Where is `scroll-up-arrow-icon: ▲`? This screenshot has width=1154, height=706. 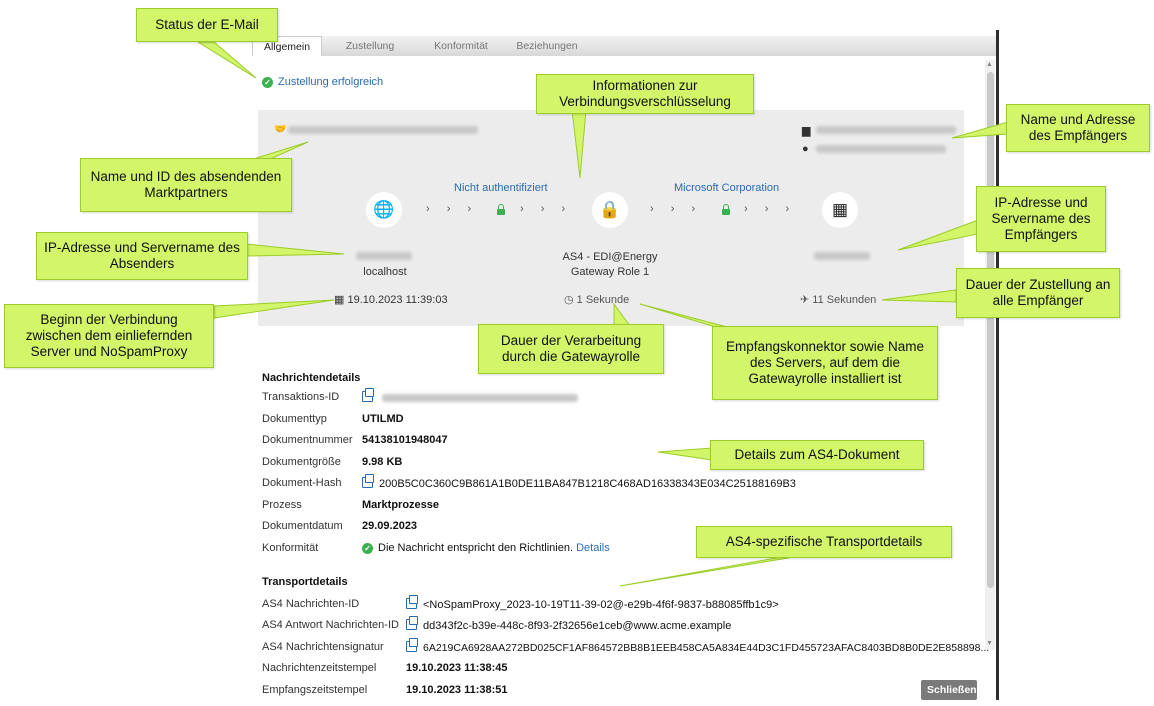
scroll-up-arrow-icon: ▲ is located at coordinates (989, 64).